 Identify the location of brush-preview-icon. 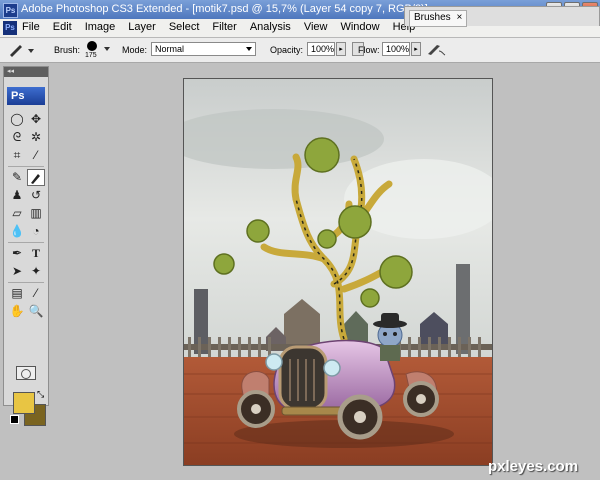
(92, 46).